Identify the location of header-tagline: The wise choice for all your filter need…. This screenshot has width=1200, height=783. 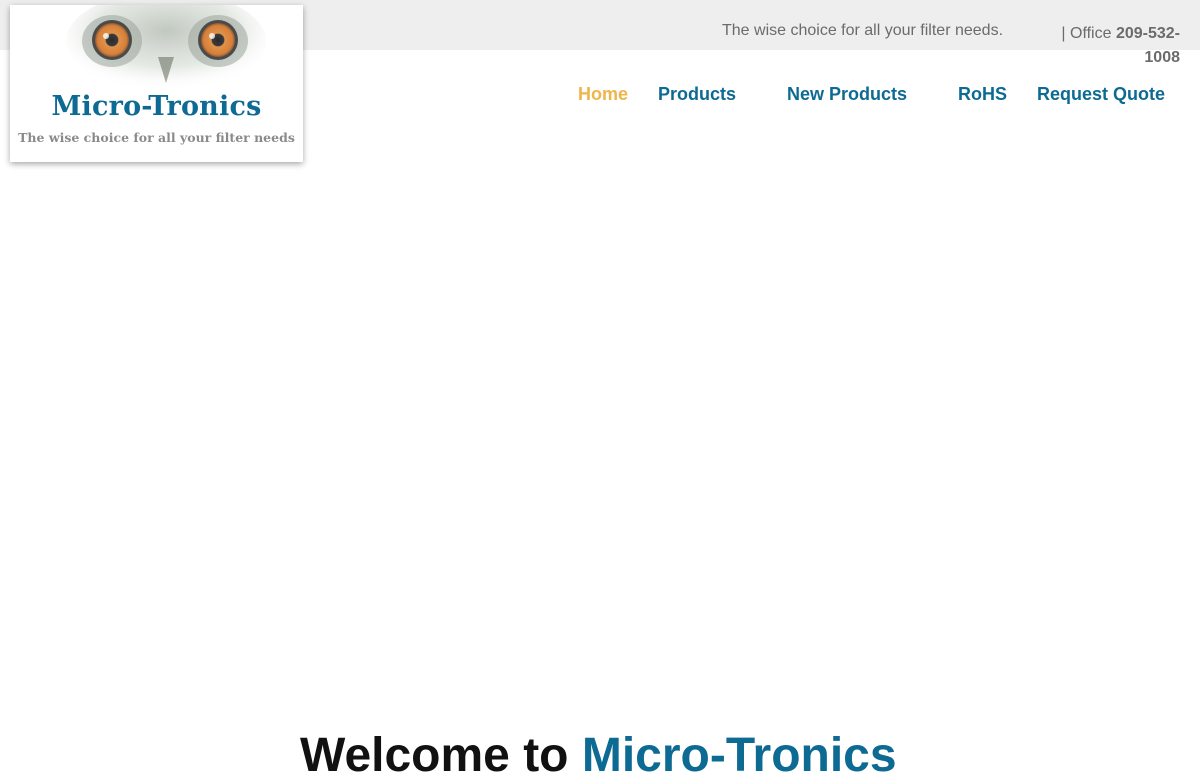
(863, 30).